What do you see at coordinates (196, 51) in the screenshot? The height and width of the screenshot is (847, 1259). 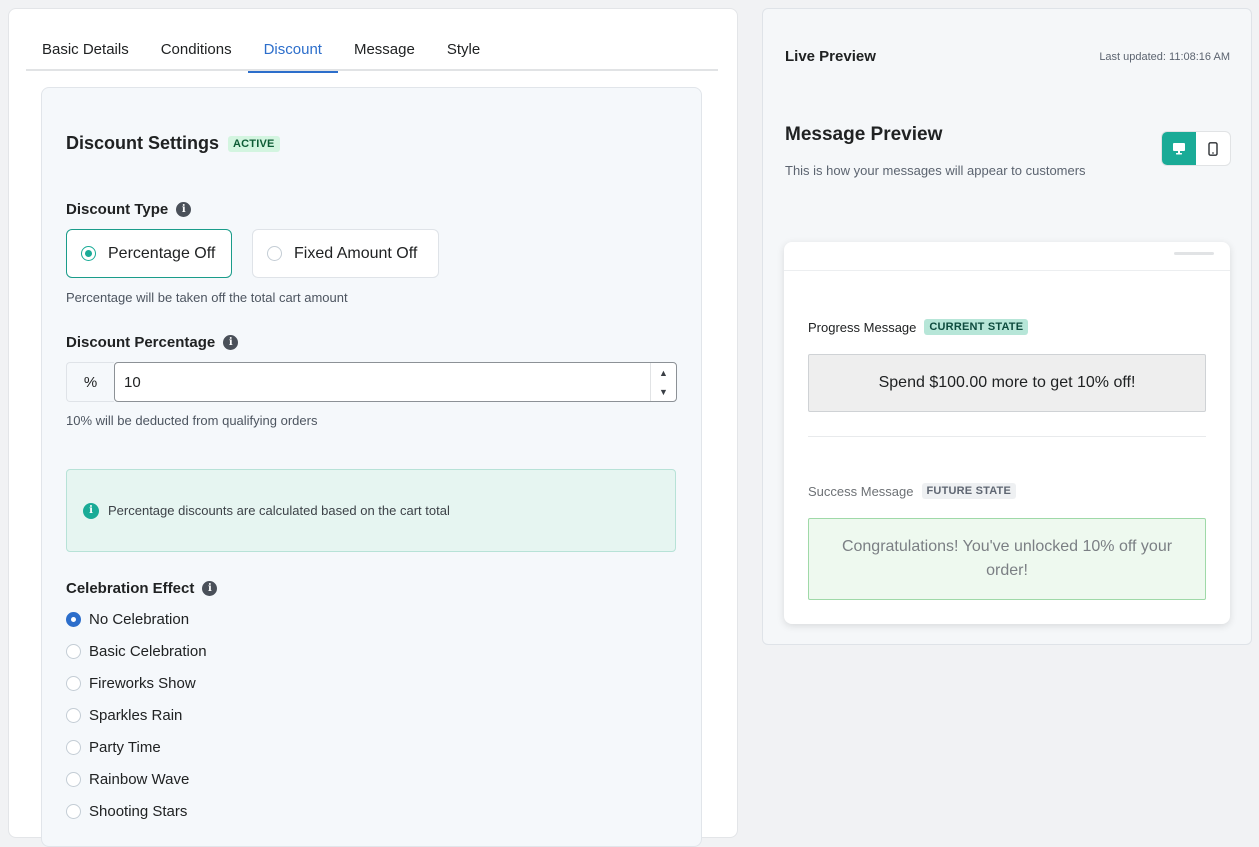 I see `tab-conditions: Conditions` at bounding box center [196, 51].